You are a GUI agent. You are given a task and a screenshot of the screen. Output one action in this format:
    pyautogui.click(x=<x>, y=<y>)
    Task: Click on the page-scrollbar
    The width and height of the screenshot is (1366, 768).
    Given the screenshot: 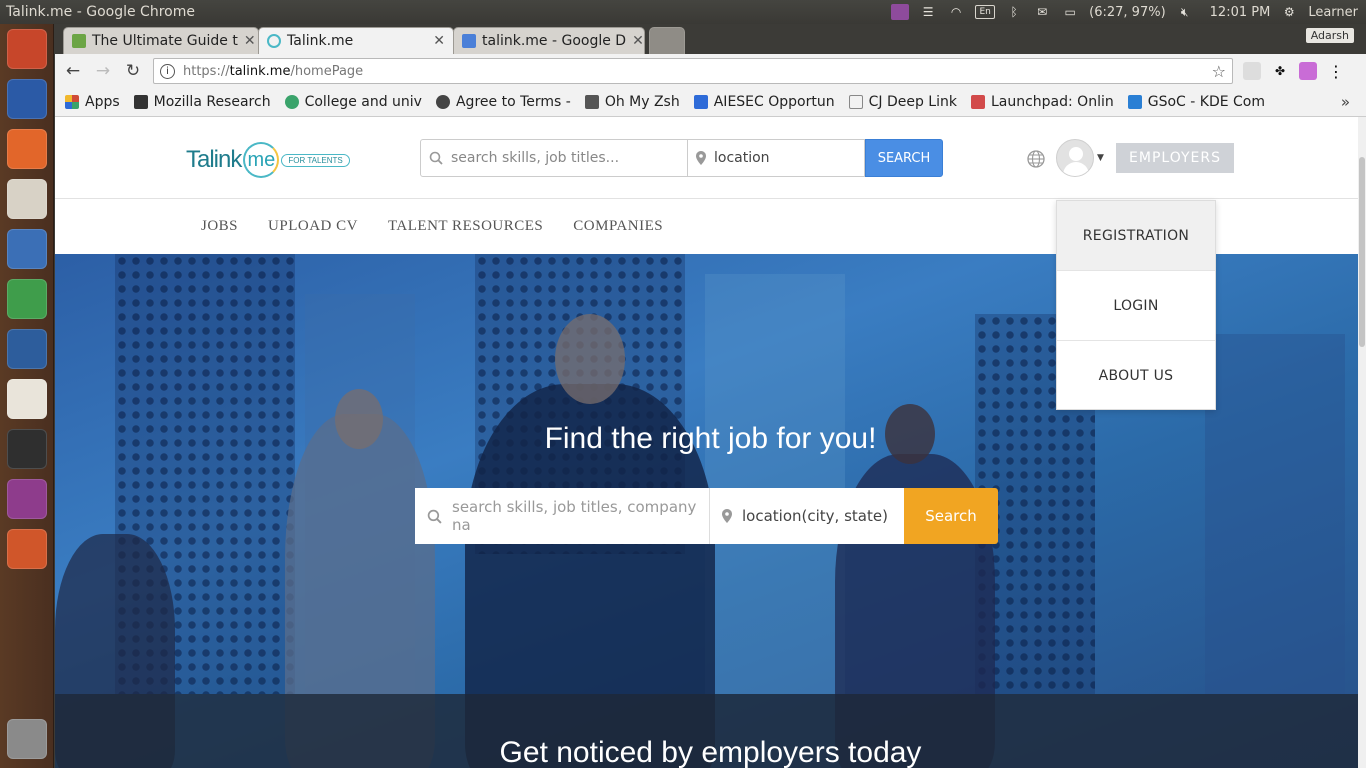 What is the action you would take?
    pyautogui.click(x=1362, y=442)
    